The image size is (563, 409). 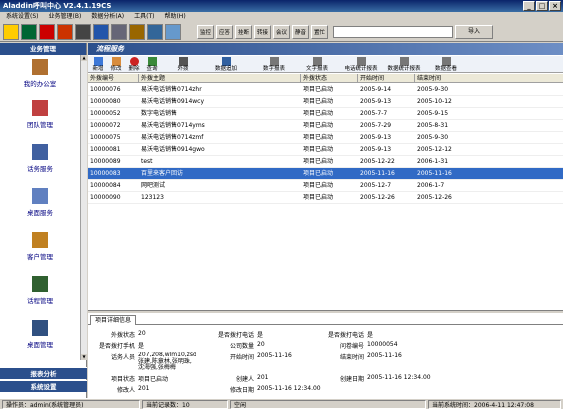 What do you see at coordinates (159, 113) in the screenshot?
I see `cell-subject: 数字电话销售` at bounding box center [159, 113].